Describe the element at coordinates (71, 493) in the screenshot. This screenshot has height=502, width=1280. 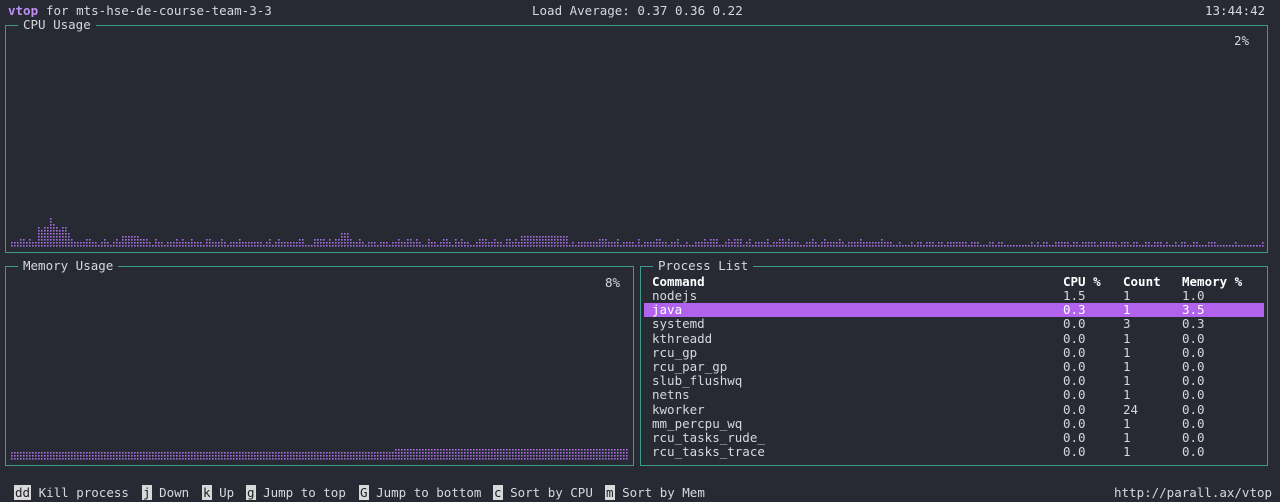
I see `shortcut-kill: dd Kill process` at that location.